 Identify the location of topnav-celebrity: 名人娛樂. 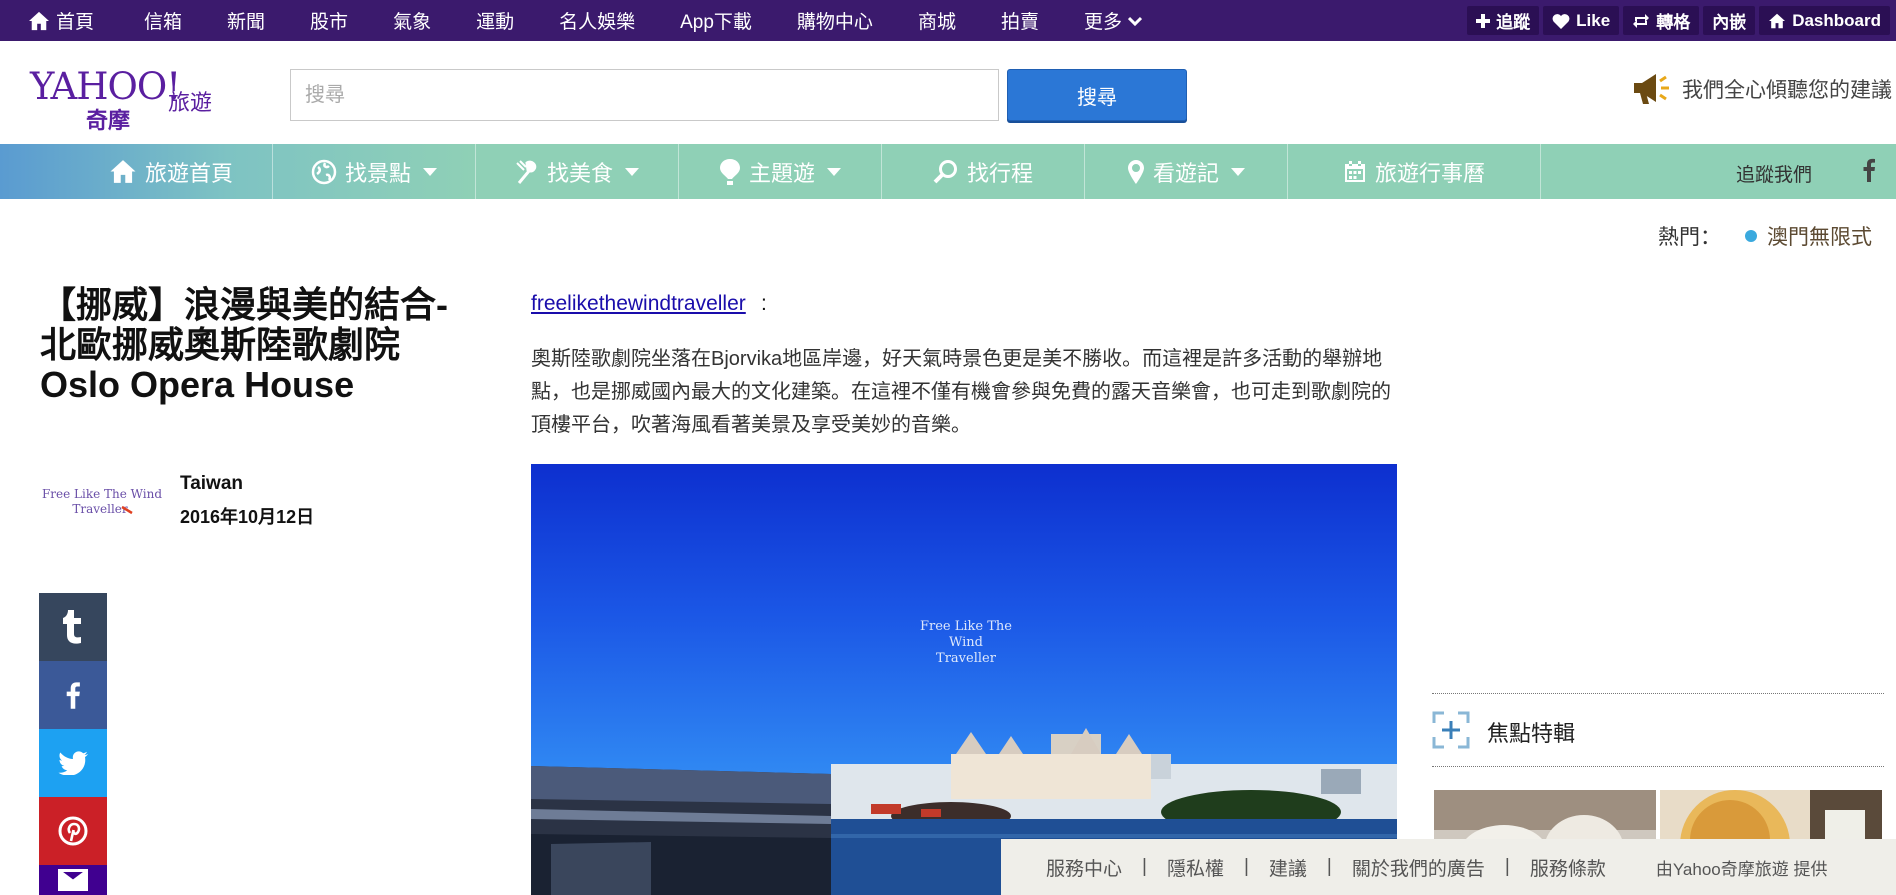
(597, 20).